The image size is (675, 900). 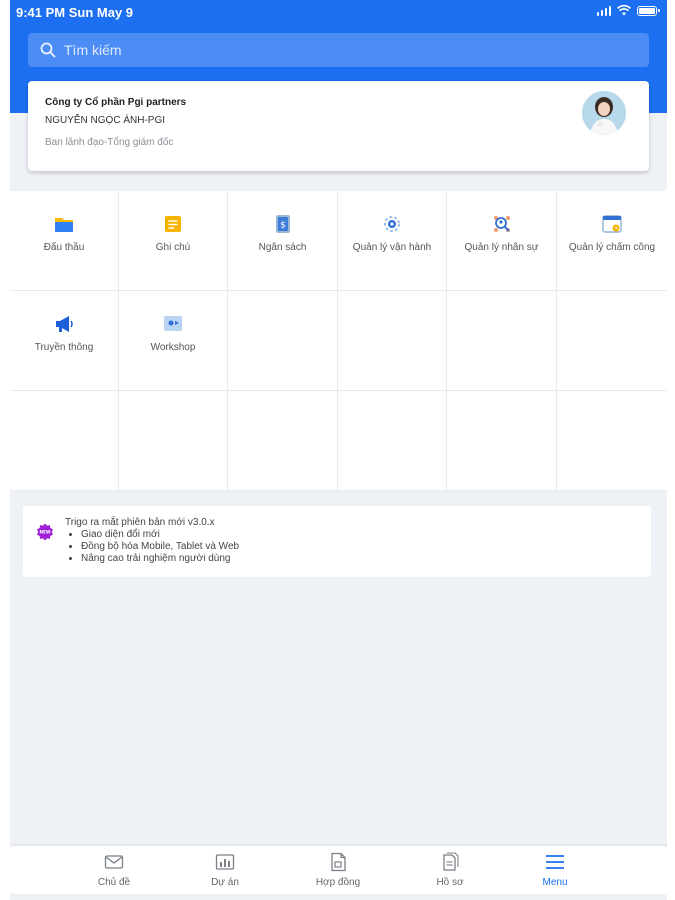 I want to click on menu-item-label: Quản lý chấm công, so click(x=612, y=247).